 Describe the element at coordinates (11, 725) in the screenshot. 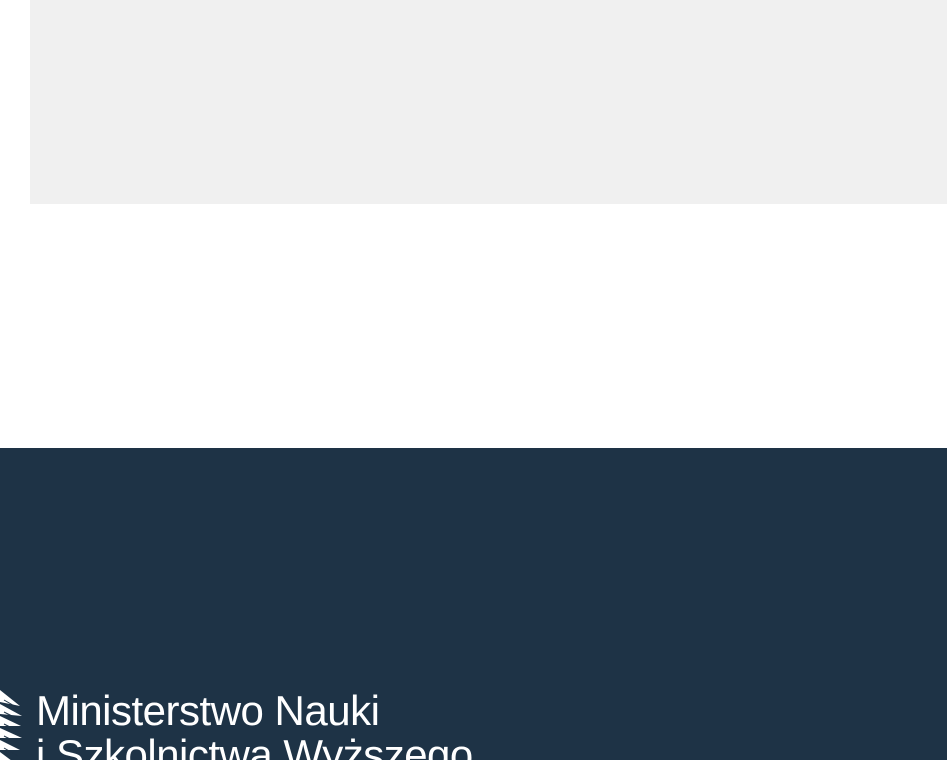

I see `eagle-emblem-icon` at that location.